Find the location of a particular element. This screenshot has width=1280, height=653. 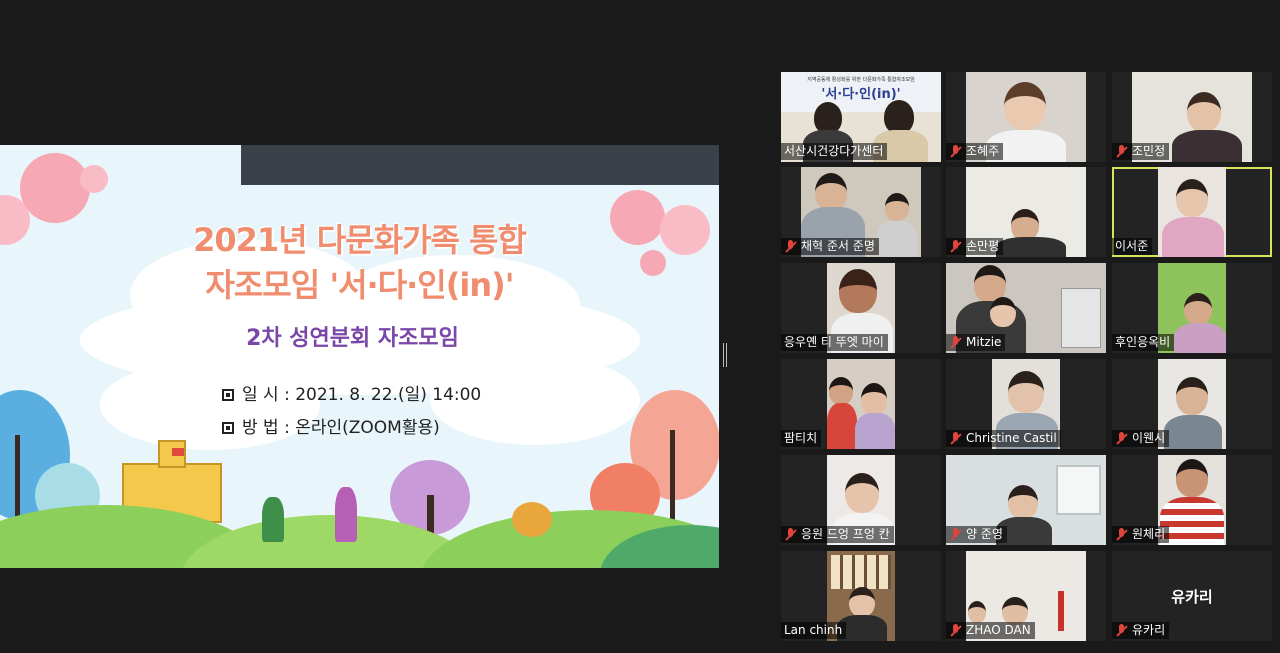

participant-tile: ZHAO DAN is located at coordinates (1026, 596).